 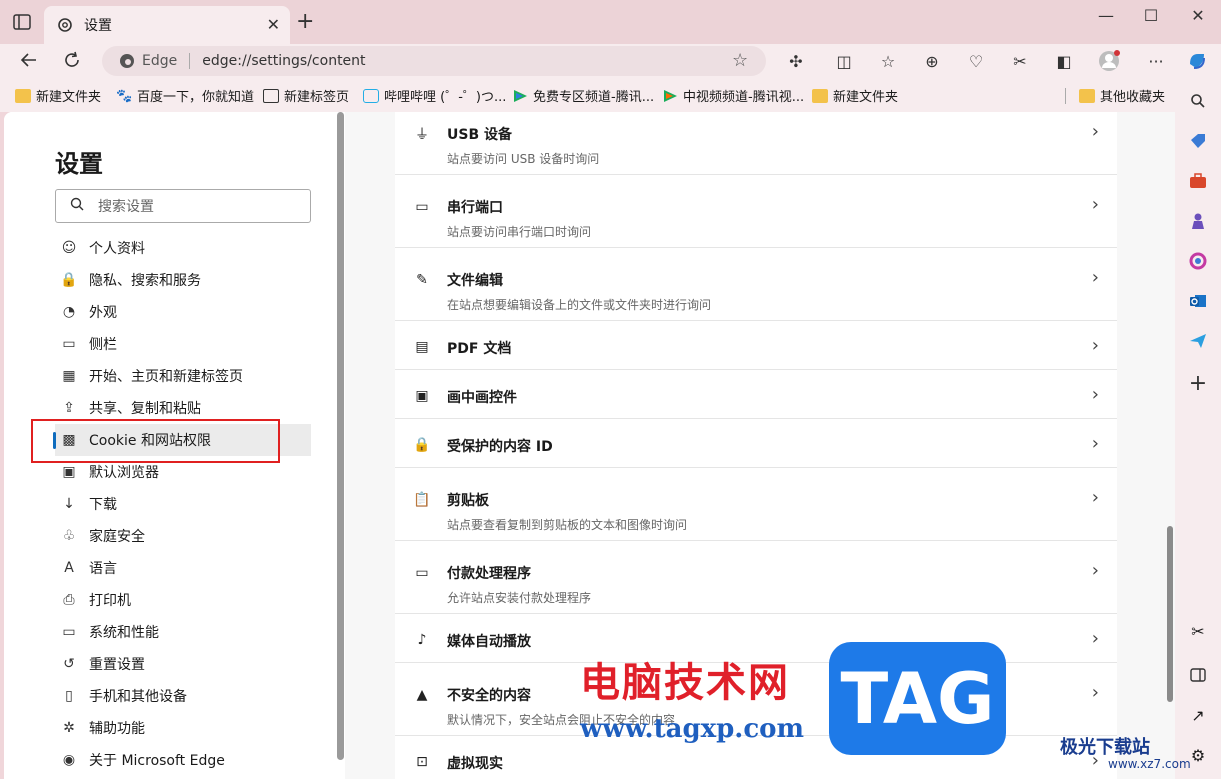 I want to click on other-bookmarks: 其他收藏夹, so click(x=1115, y=95).